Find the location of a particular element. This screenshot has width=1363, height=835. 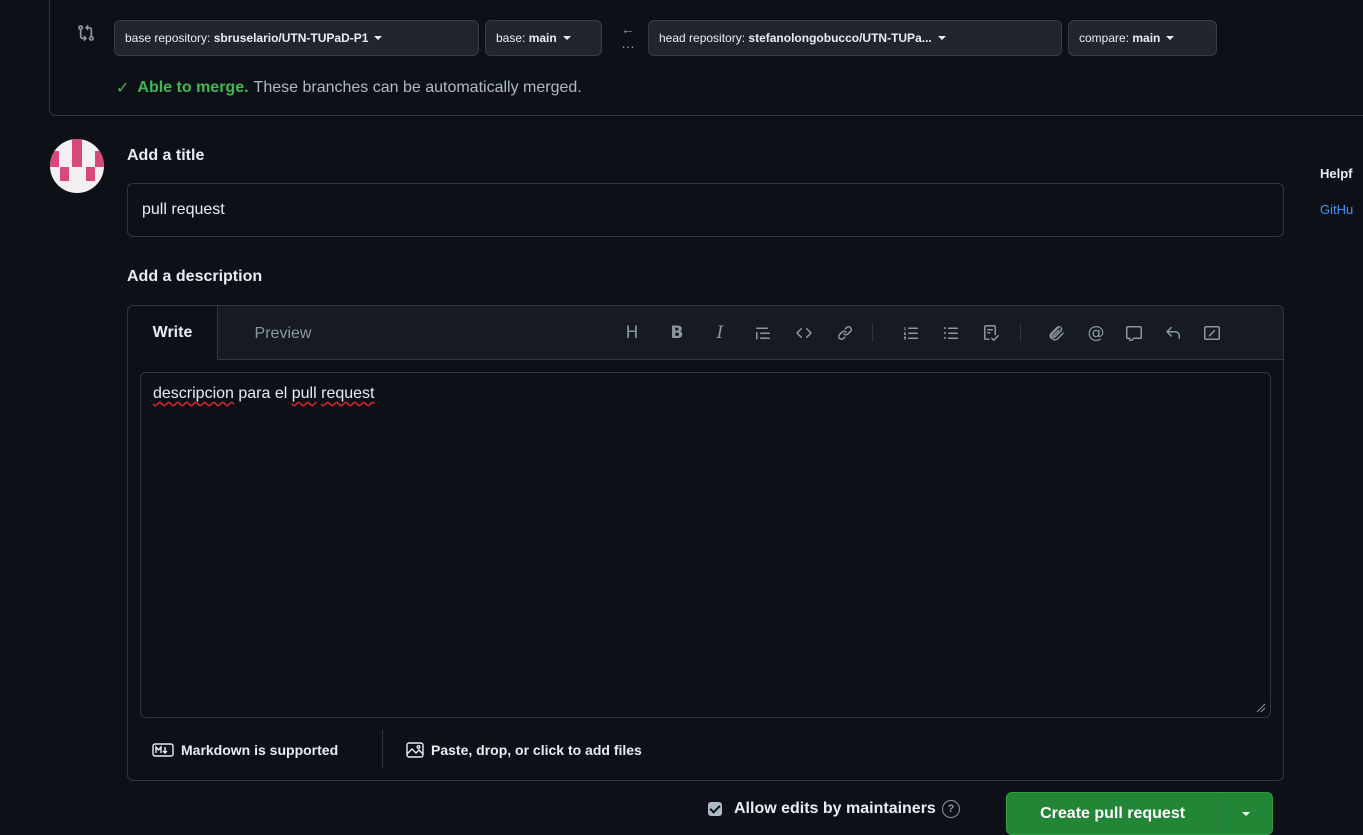

base-branch-select: base: main is located at coordinates (543, 38).